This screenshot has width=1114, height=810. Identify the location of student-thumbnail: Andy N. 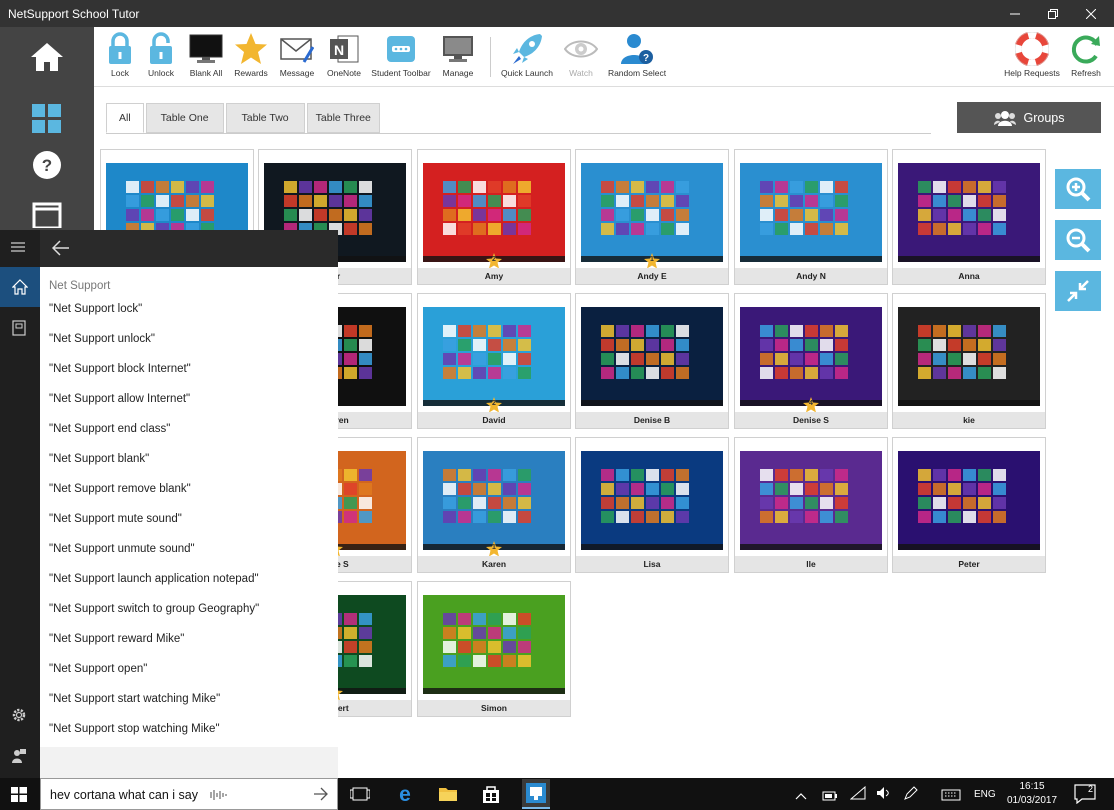
(811, 217).